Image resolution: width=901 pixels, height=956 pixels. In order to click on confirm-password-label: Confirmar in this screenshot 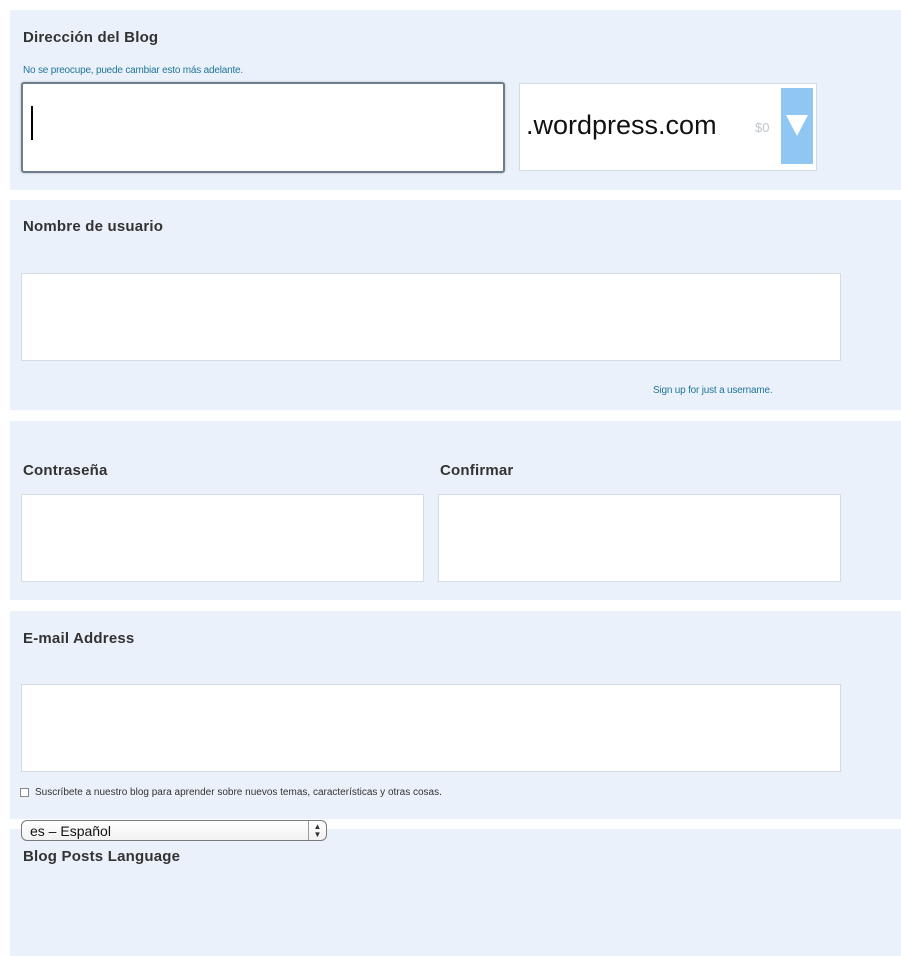, I will do `click(477, 470)`.